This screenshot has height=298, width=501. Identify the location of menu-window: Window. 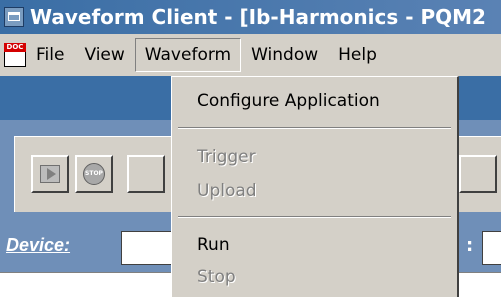
(284, 55).